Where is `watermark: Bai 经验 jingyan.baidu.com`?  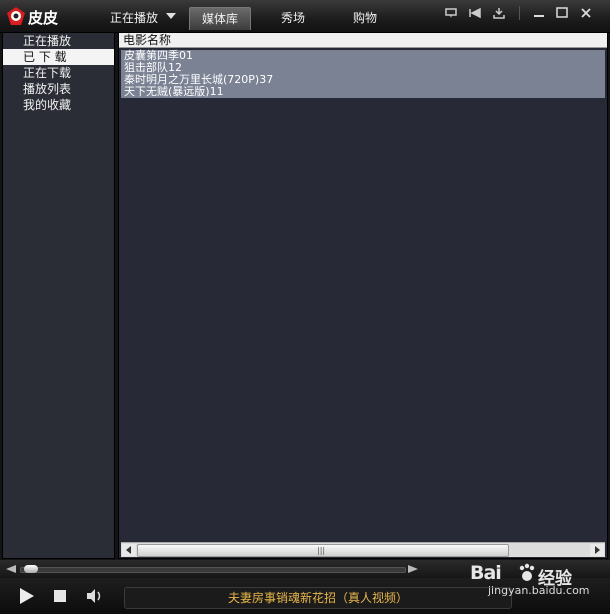
watermark: Bai 经验 jingyan.baidu.com is located at coordinates (538, 579).